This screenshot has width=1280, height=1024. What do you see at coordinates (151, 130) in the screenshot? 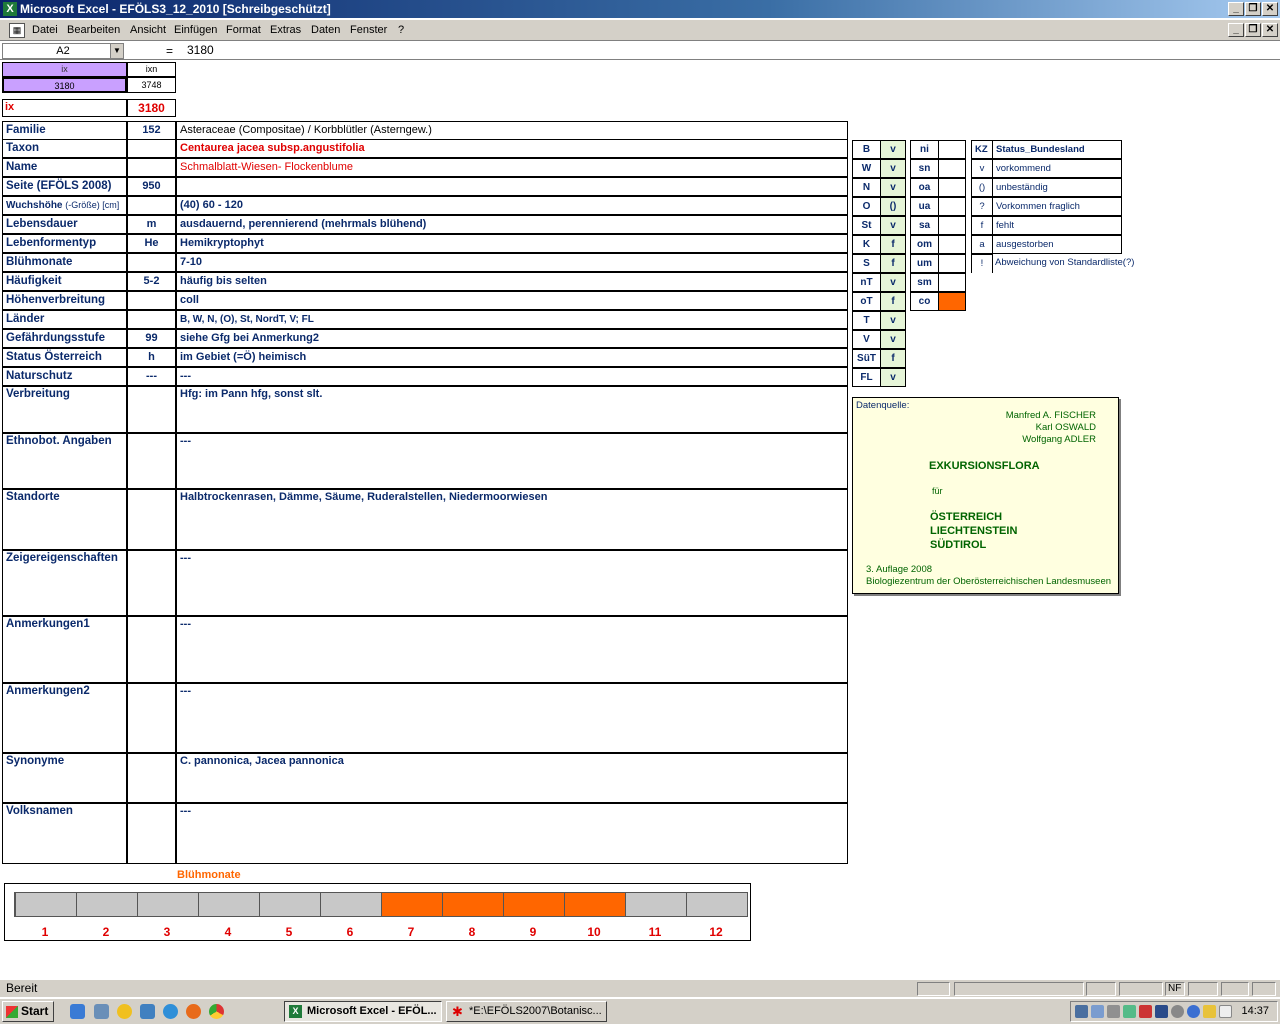
I see `row-code: 152` at bounding box center [151, 130].